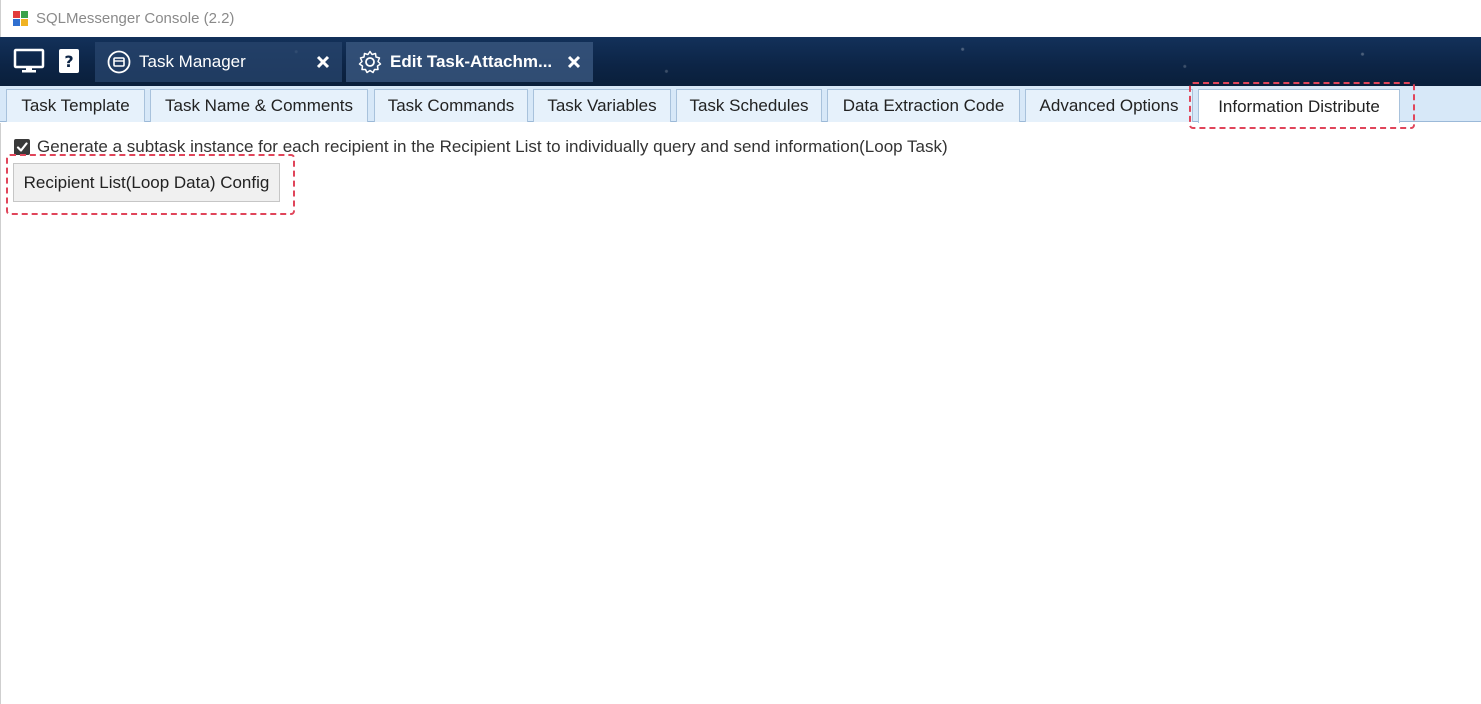 This screenshot has height=704, width=1481. I want to click on tab-task-commands: Task Commands, so click(451, 105).